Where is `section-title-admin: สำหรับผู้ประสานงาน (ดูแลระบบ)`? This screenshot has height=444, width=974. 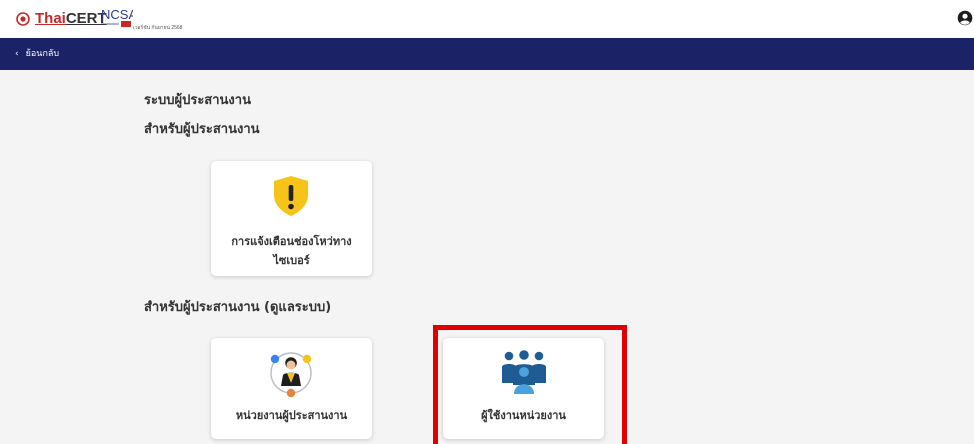
section-title-admin: สำหรับผู้ประสานงาน (ดูแลระบบ) is located at coordinates (238, 307).